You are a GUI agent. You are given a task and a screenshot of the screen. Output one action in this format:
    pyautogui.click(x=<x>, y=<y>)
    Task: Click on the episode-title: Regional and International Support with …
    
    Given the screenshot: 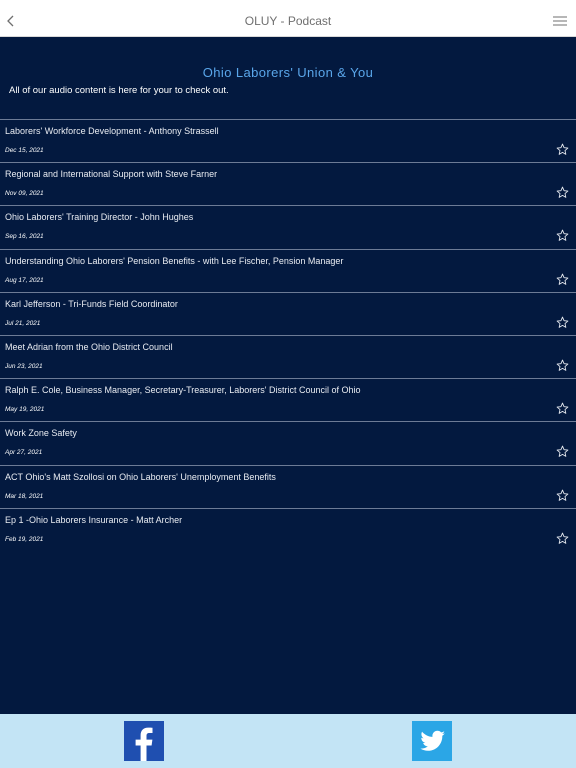 What is the action you would take?
    pyautogui.click(x=111, y=174)
    